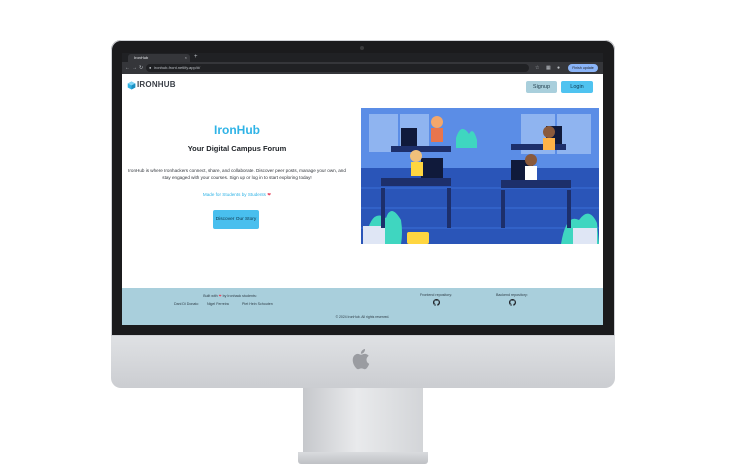 This screenshot has width=730, height=470. I want to click on cube-logo-icon, so click(131, 85).